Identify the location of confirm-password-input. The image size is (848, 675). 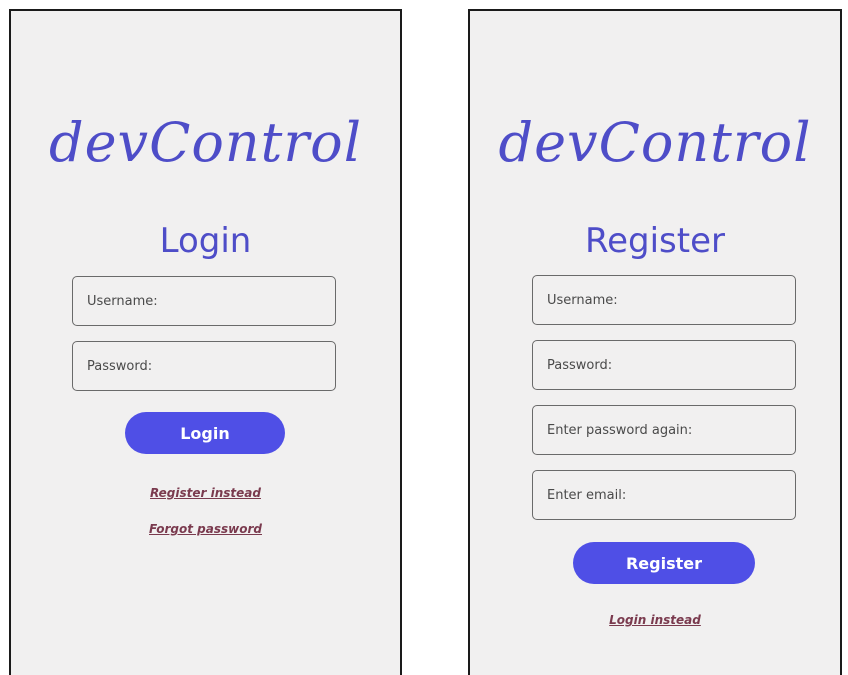
(664, 430).